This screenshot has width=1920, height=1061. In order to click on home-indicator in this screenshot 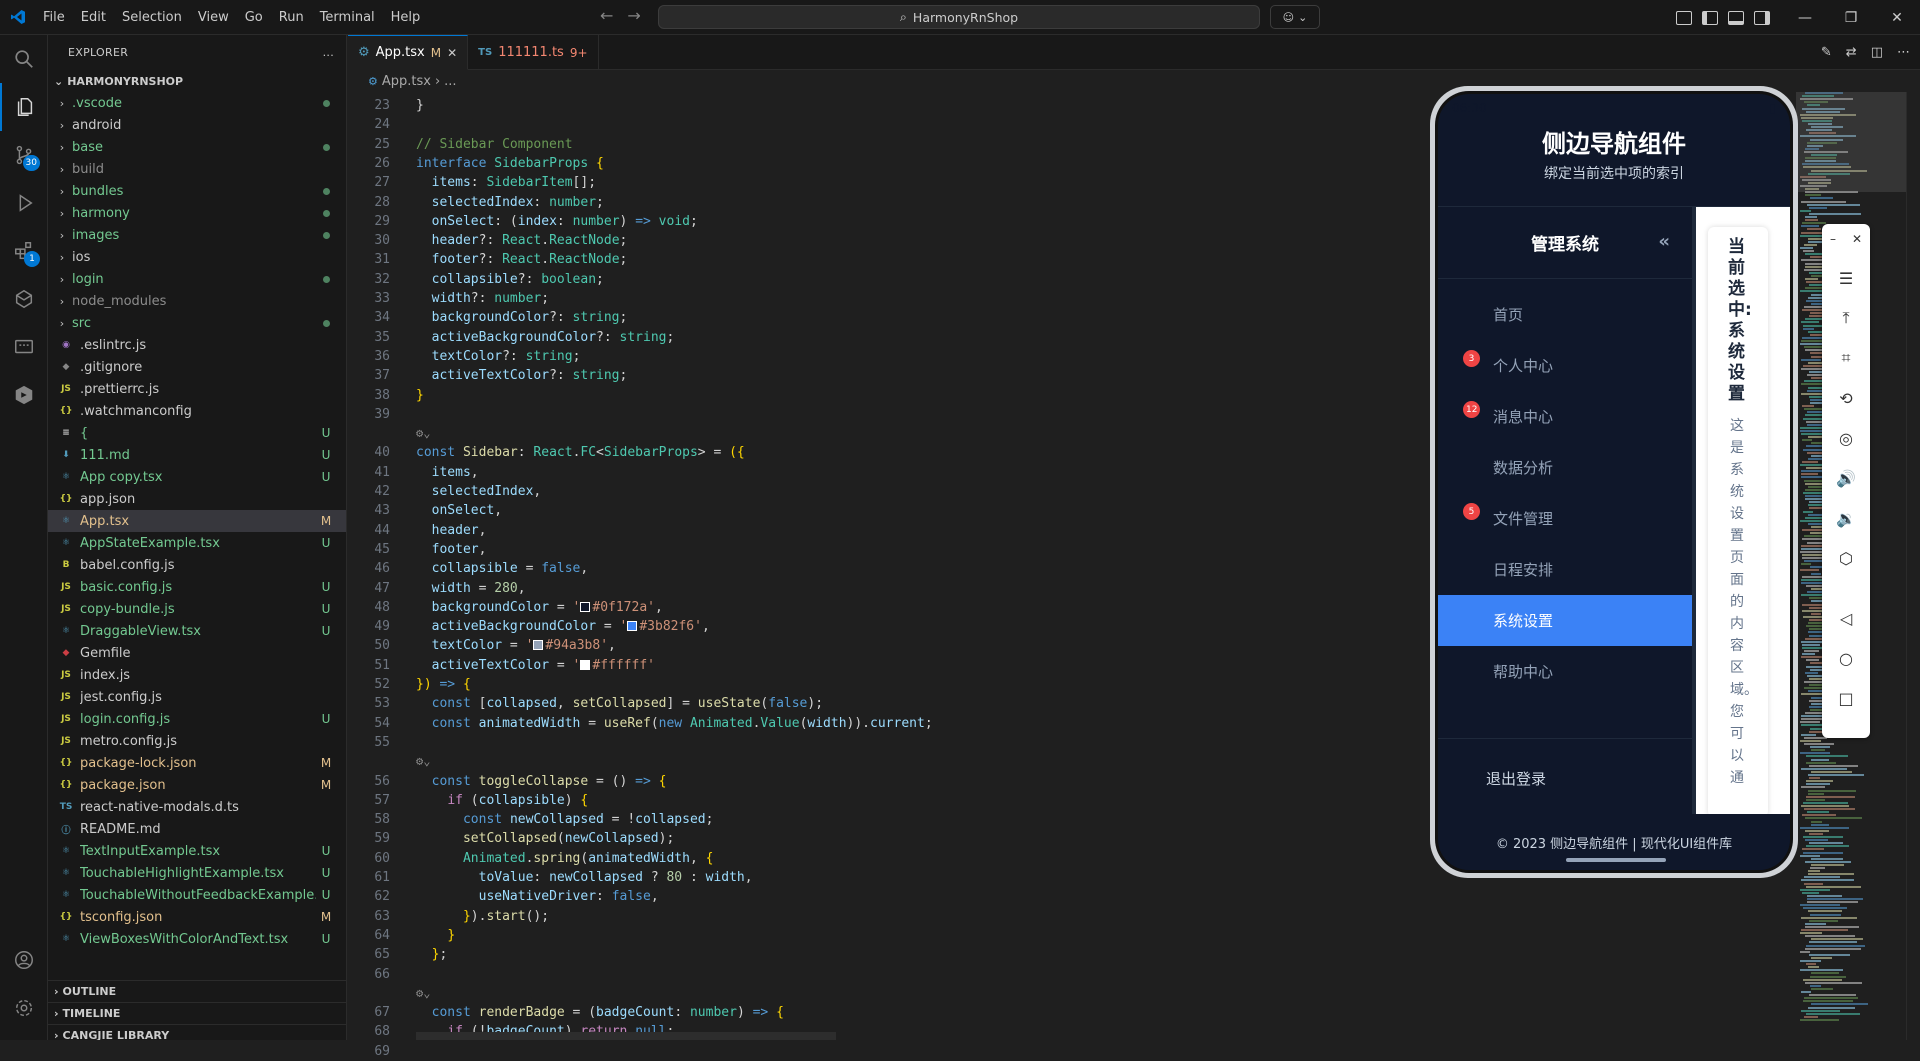, I will do `click(1616, 860)`.